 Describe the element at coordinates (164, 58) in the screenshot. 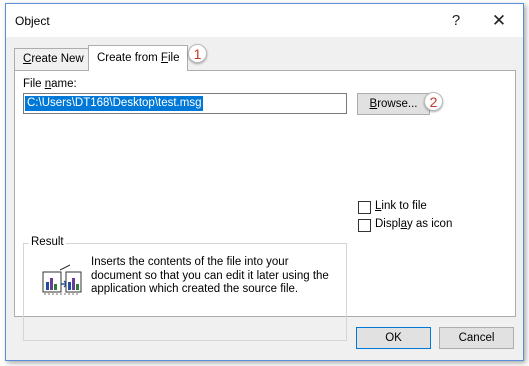

I see `tab-create-from-file-mnemonic: F` at that location.